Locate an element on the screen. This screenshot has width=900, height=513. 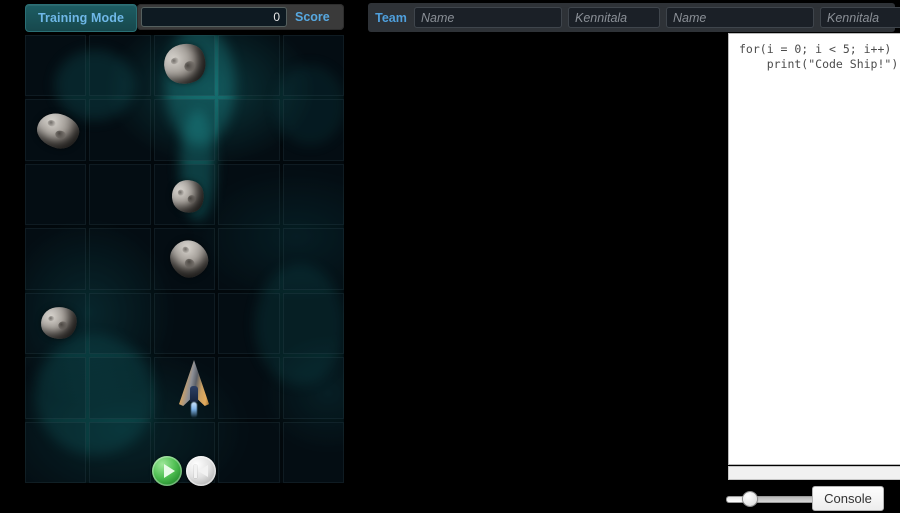
bottom-toolbar: Console is located at coordinates (630, 497).